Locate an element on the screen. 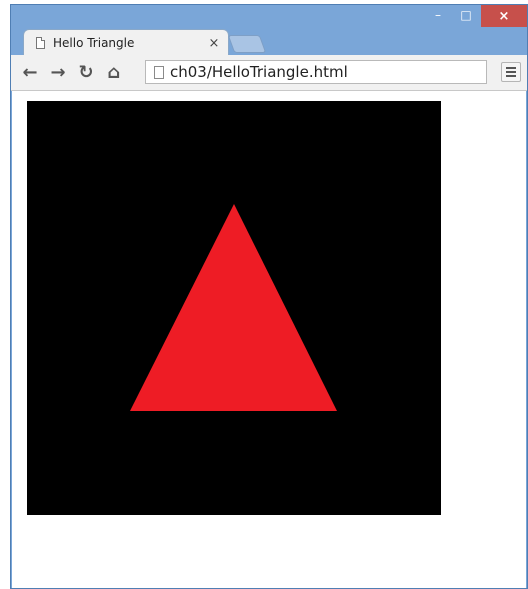 Image resolution: width=528 pixels, height=589 pixels. forward-icon: → is located at coordinates (58, 72).